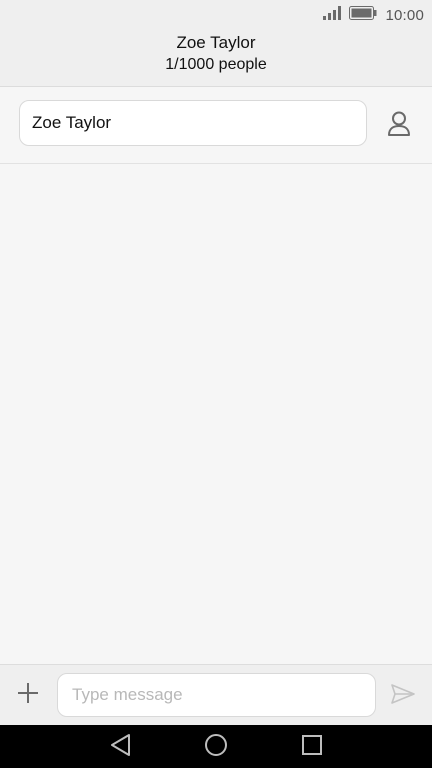  I want to click on send-icon, so click(403, 696).